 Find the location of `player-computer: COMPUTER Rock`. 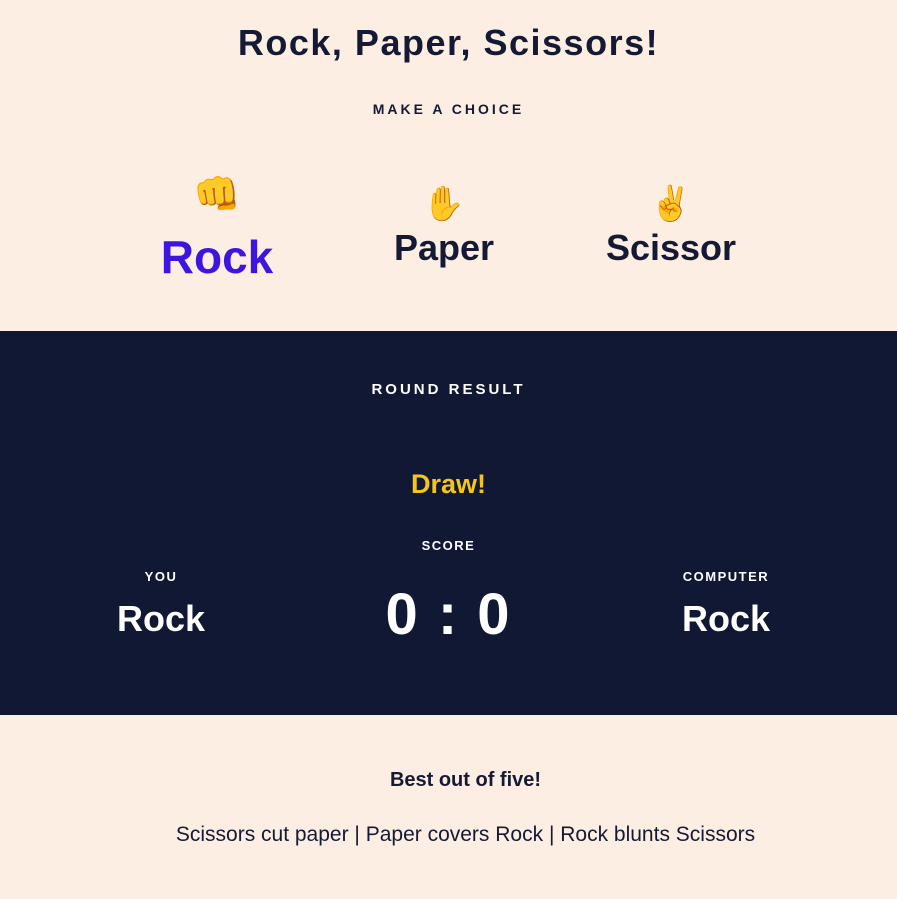

player-computer: COMPUTER Rock is located at coordinates (726, 604).